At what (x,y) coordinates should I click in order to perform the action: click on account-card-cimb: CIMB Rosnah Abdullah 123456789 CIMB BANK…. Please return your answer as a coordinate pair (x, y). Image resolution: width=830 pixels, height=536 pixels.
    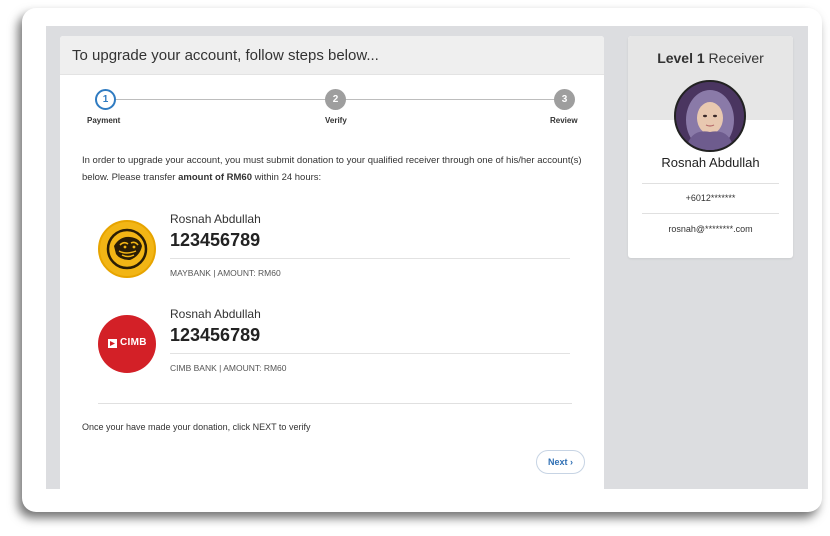
    Looking at the image, I should click on (334, 349).